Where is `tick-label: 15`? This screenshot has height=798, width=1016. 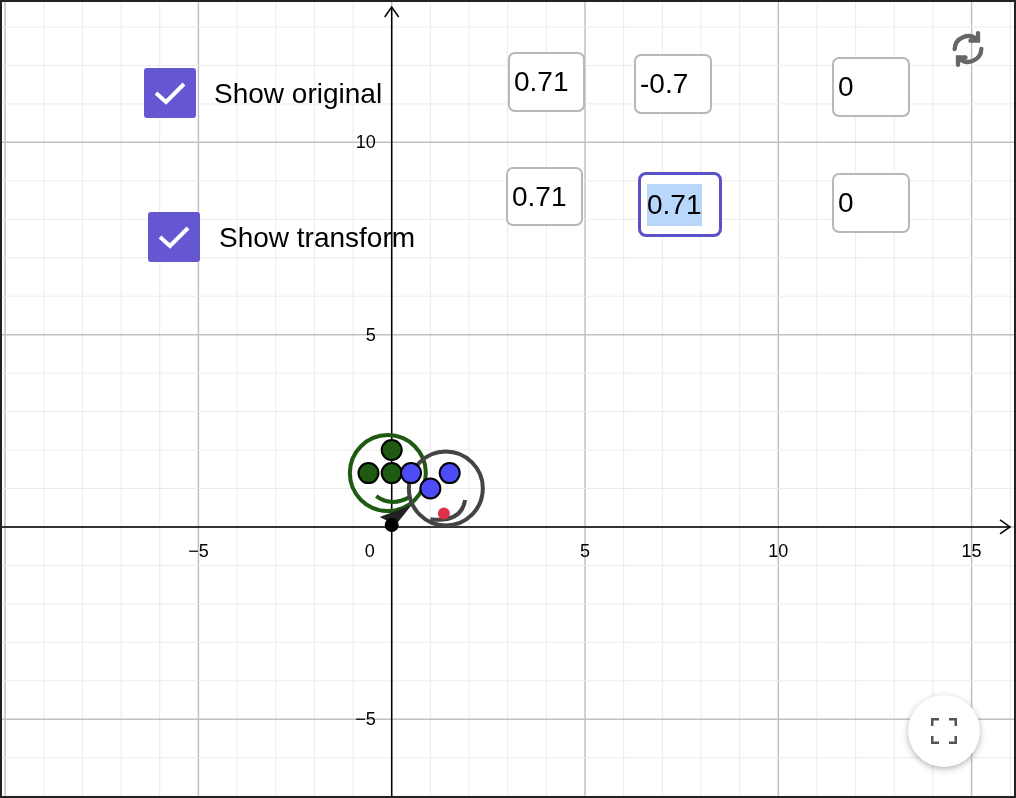
tick-label: 15 is located at coordinates (971, 550).